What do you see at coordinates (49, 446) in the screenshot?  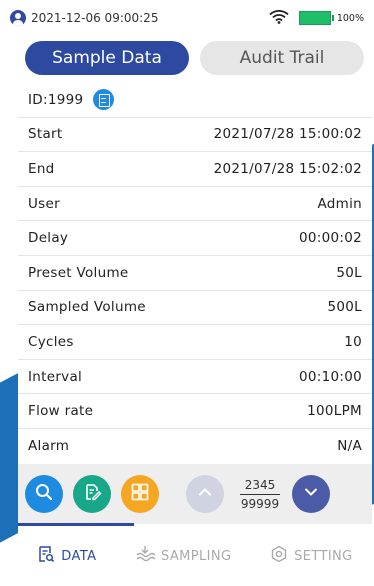 I see `field-label: Alarm` at bounding box center [49, 446].